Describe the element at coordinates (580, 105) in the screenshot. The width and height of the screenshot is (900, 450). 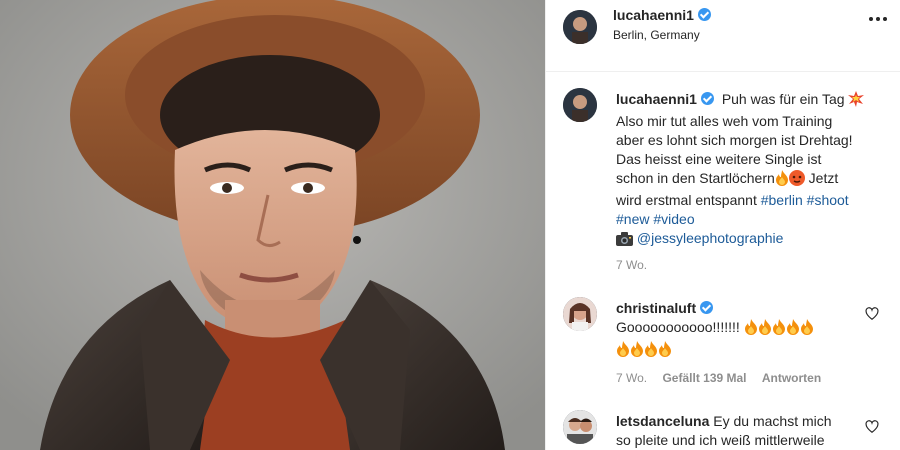
I see `caption-avatar` at that location.